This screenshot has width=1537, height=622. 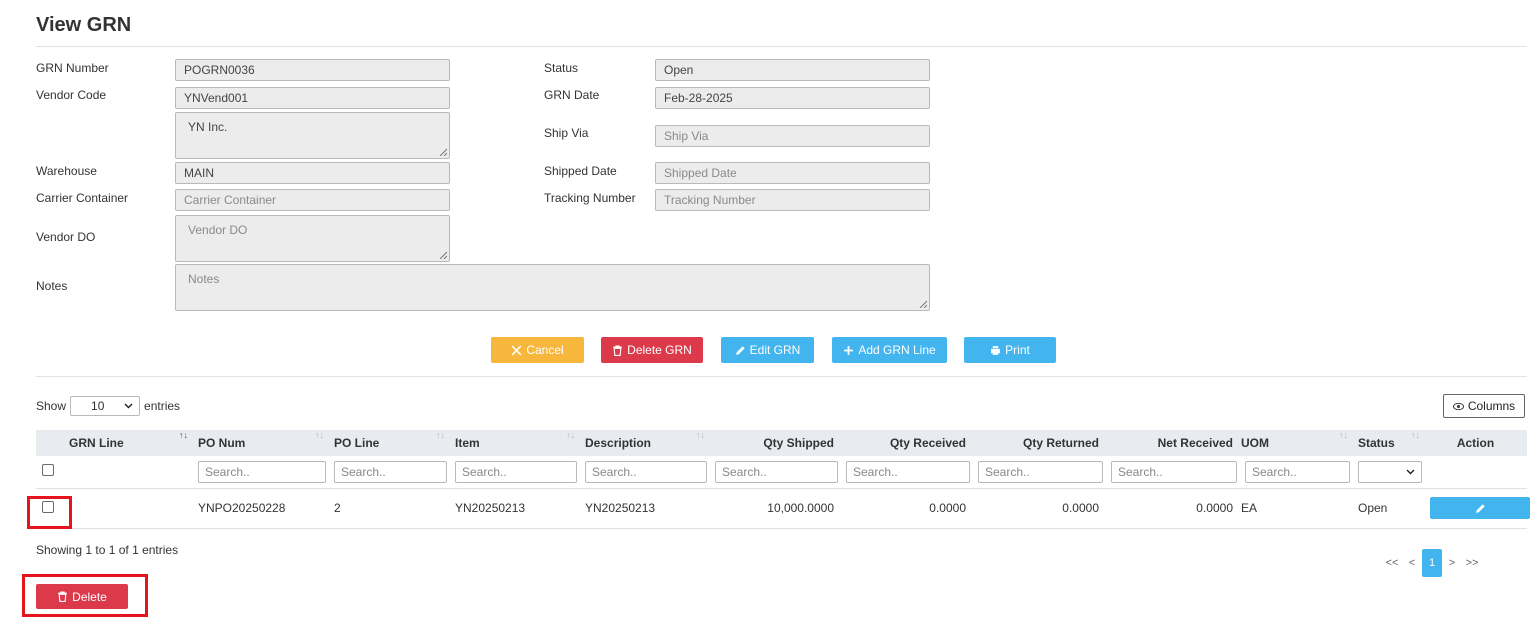 I want to click on pager-first: <<, so click(x=1392, y=563).